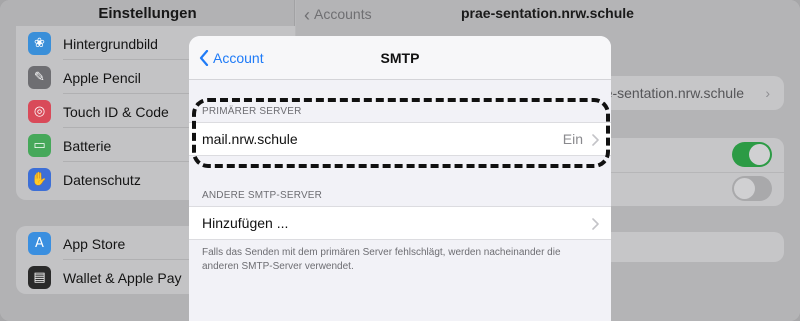  Describe the element at coordinates (262, 195) in the screenshot. I see `other-smtp-header: ANDERE SMTP-SERVER` at that location.